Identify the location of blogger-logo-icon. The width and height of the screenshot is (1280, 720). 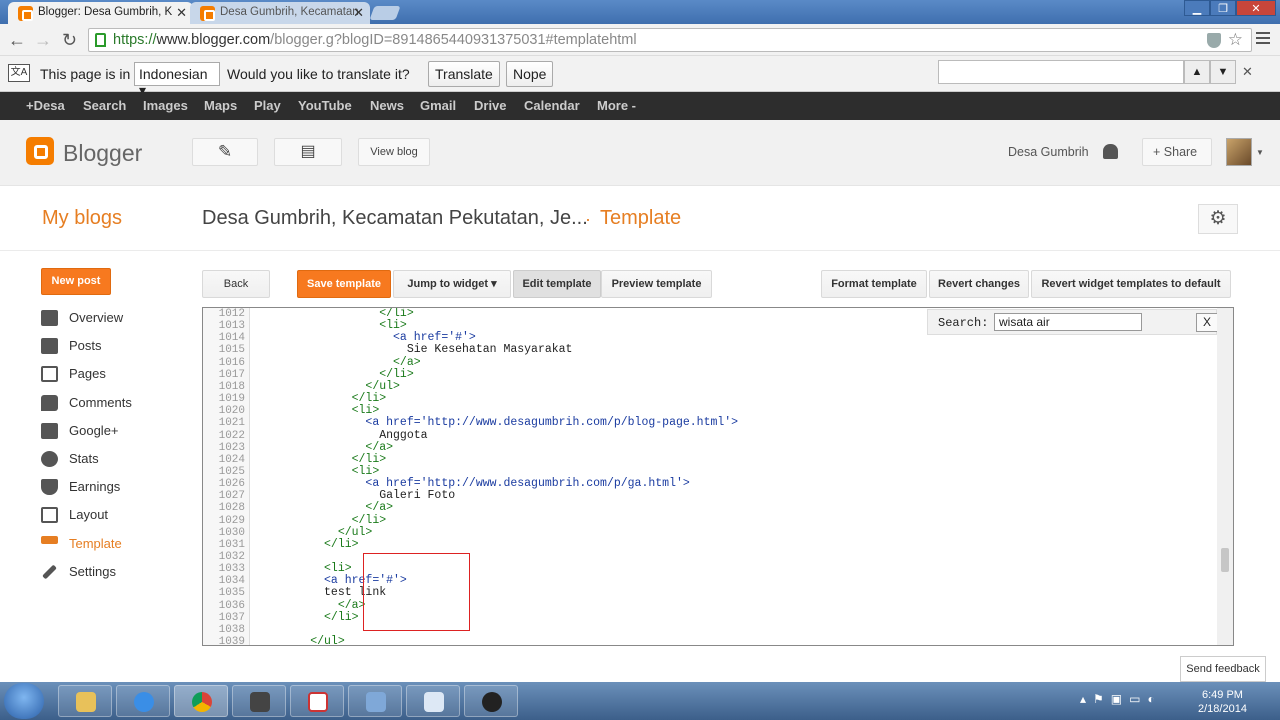
(40, 151).